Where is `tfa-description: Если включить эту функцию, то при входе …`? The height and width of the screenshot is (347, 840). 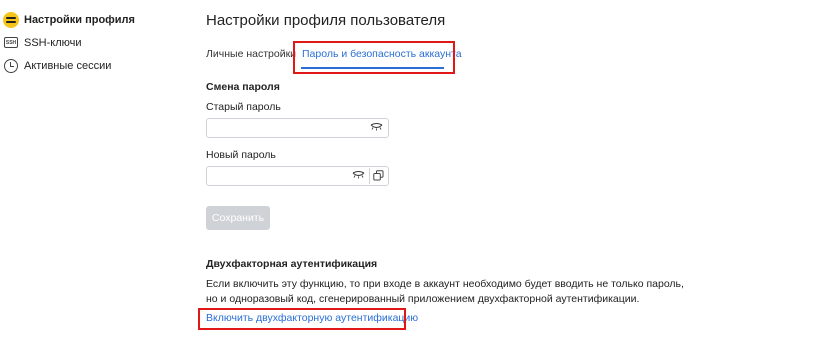 tfa-description: Если включить эту функцию, то при входе … is located at coordinates (445, 292).